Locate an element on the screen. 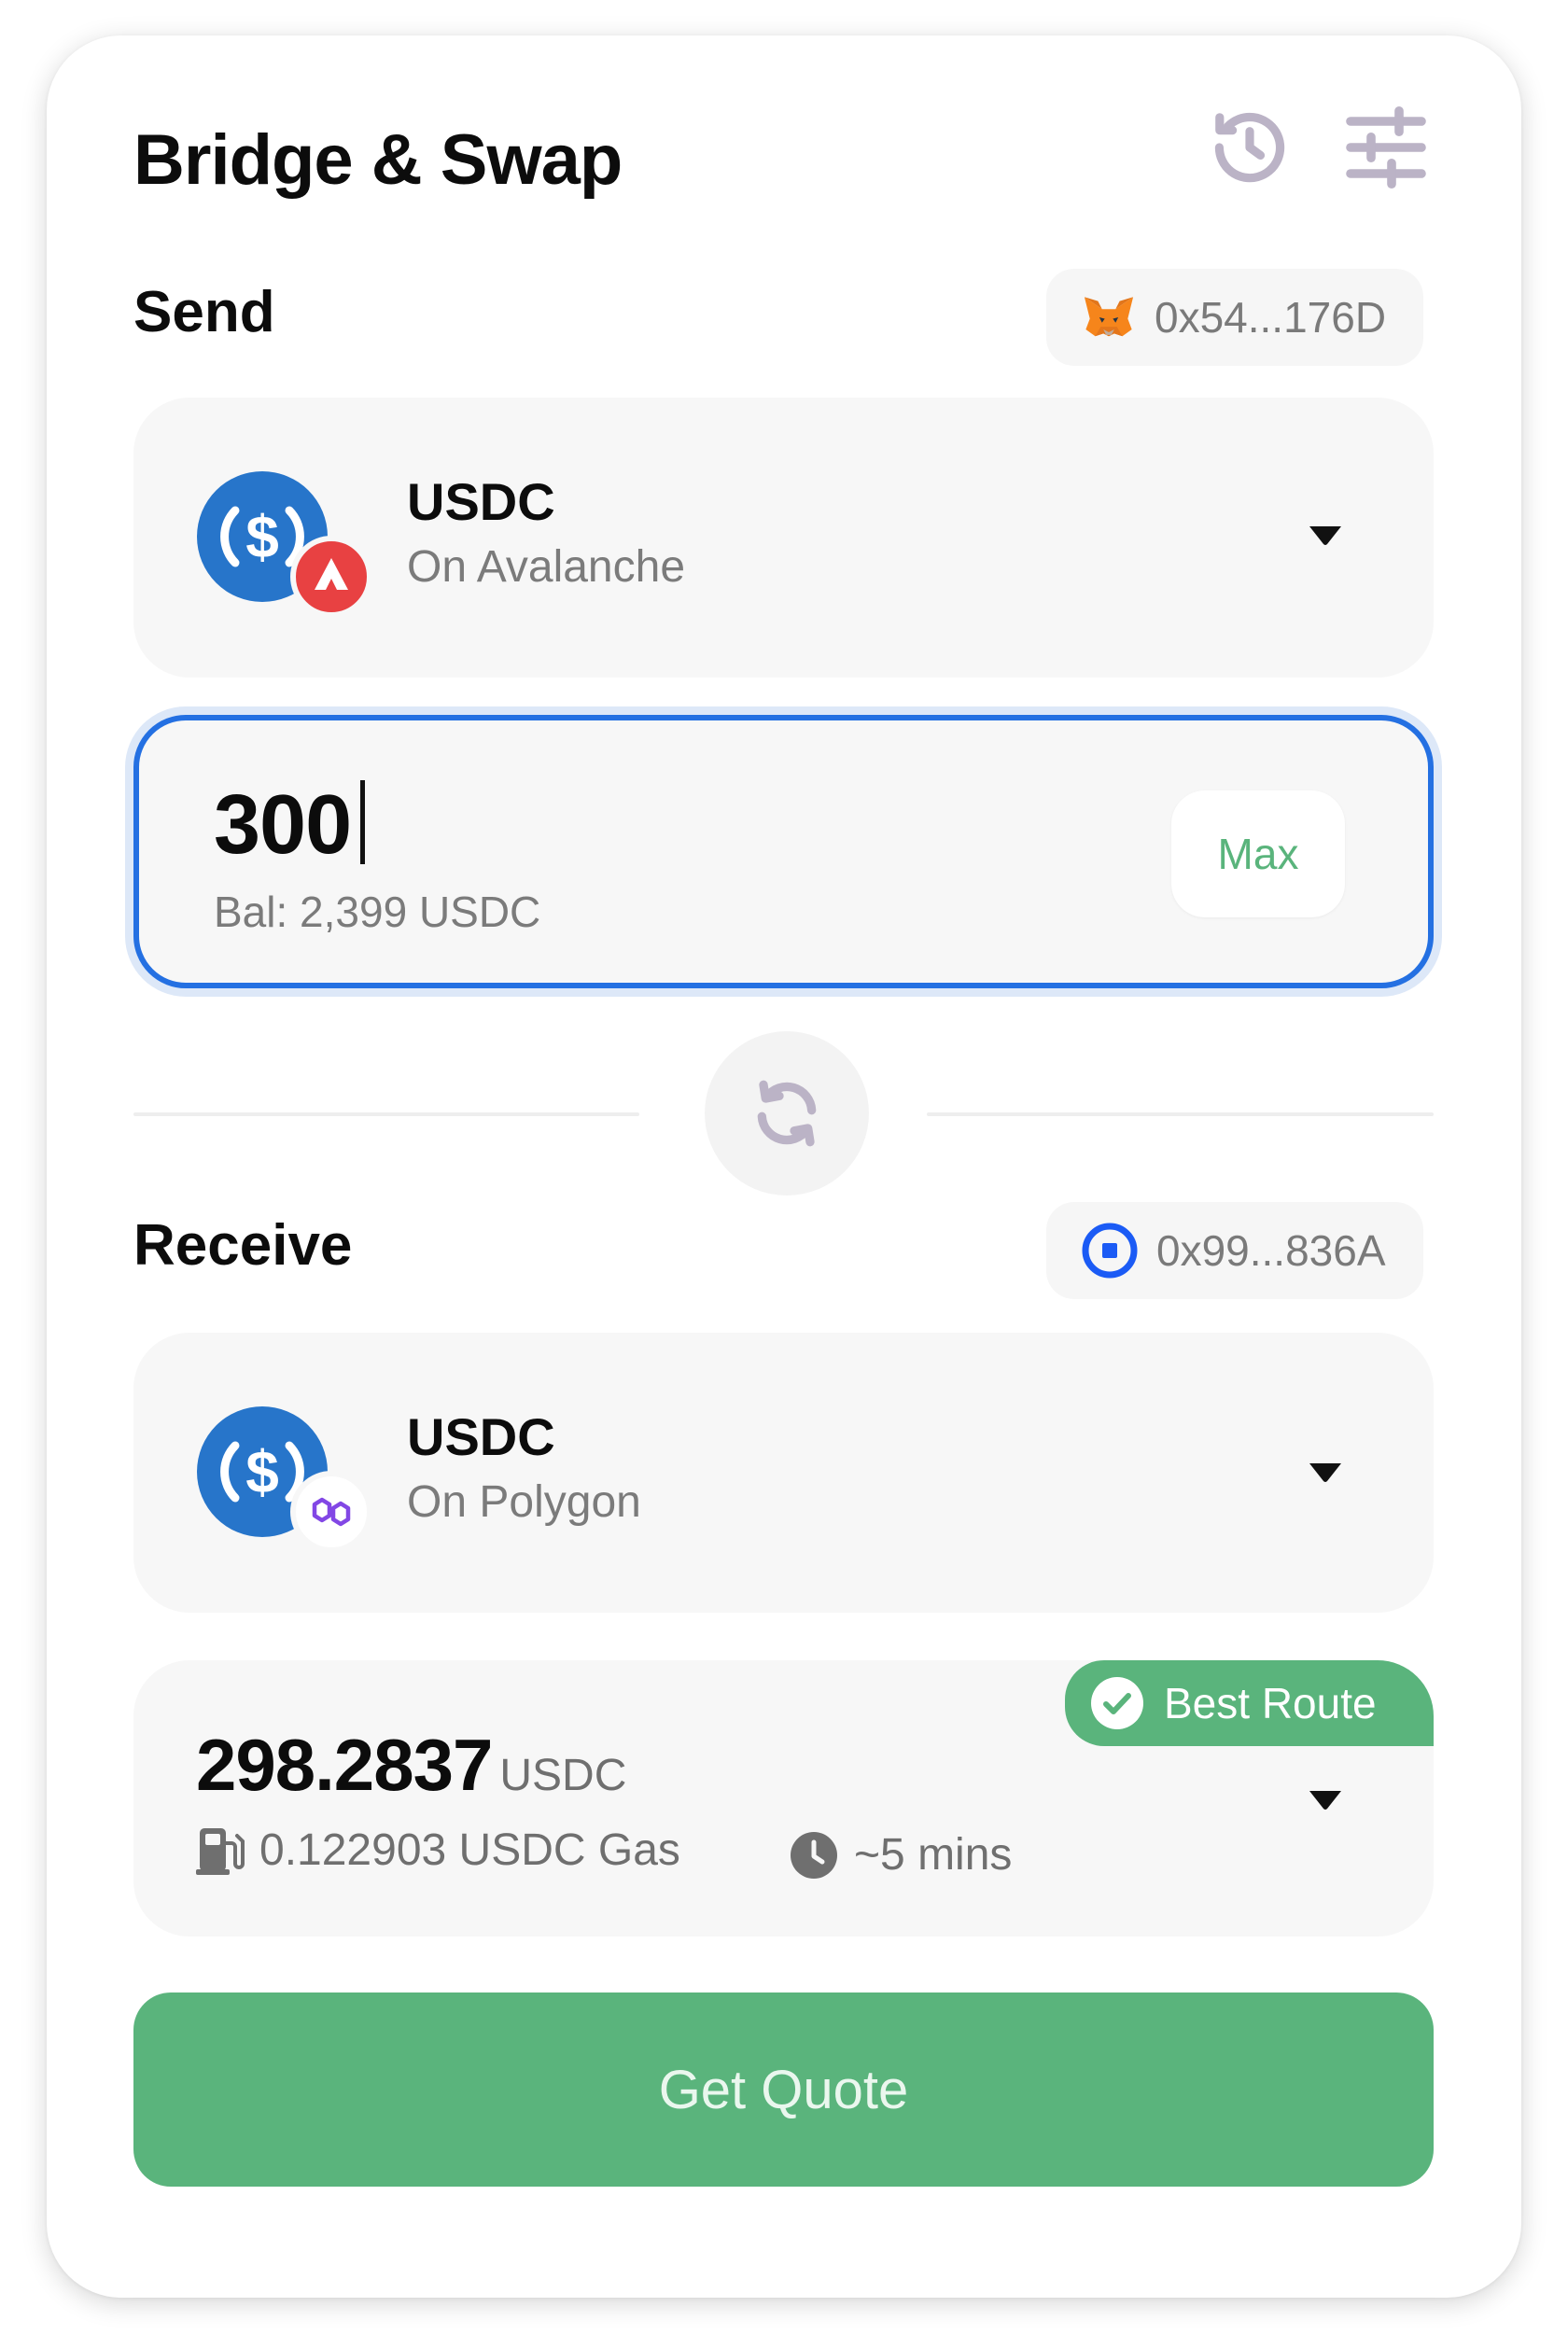 This screenshot has height=2349, width=1568. amount-input-box: 300 Bal: 2,399 USDC Max is located at coordinates (783, 851).